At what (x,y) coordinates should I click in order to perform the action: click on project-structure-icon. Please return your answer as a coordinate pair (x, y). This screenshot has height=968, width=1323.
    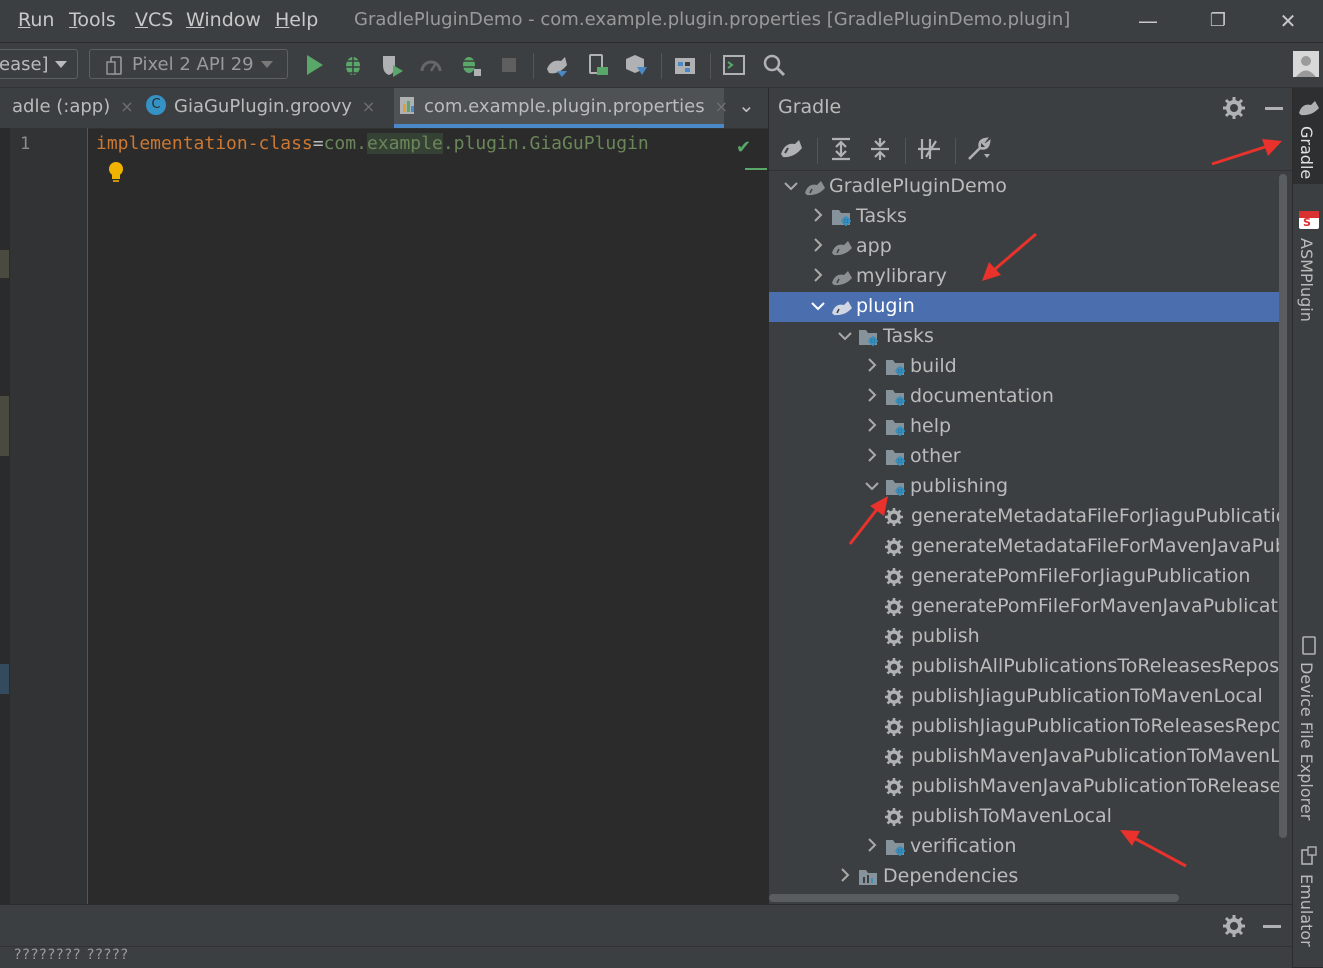
    Looking at the image, I should click on (685, 65).